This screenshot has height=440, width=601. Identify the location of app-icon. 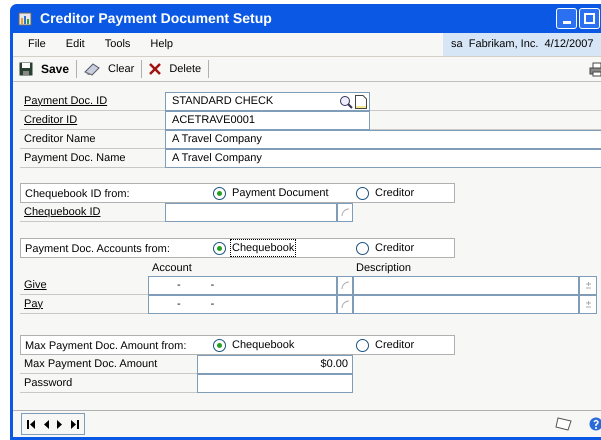
(26, 18).